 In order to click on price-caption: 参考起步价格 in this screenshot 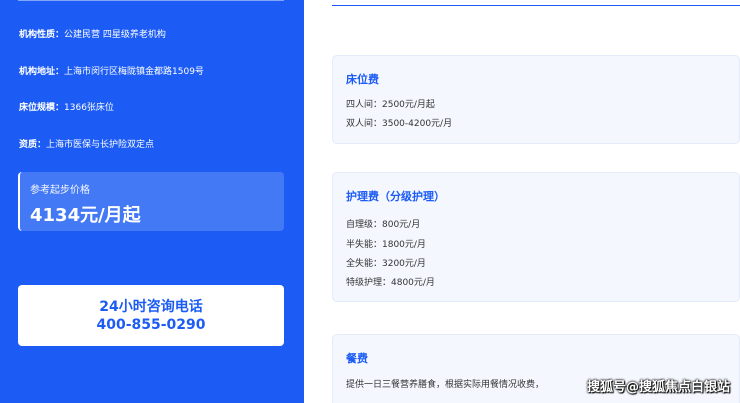, I will do `click(60, 190)`.